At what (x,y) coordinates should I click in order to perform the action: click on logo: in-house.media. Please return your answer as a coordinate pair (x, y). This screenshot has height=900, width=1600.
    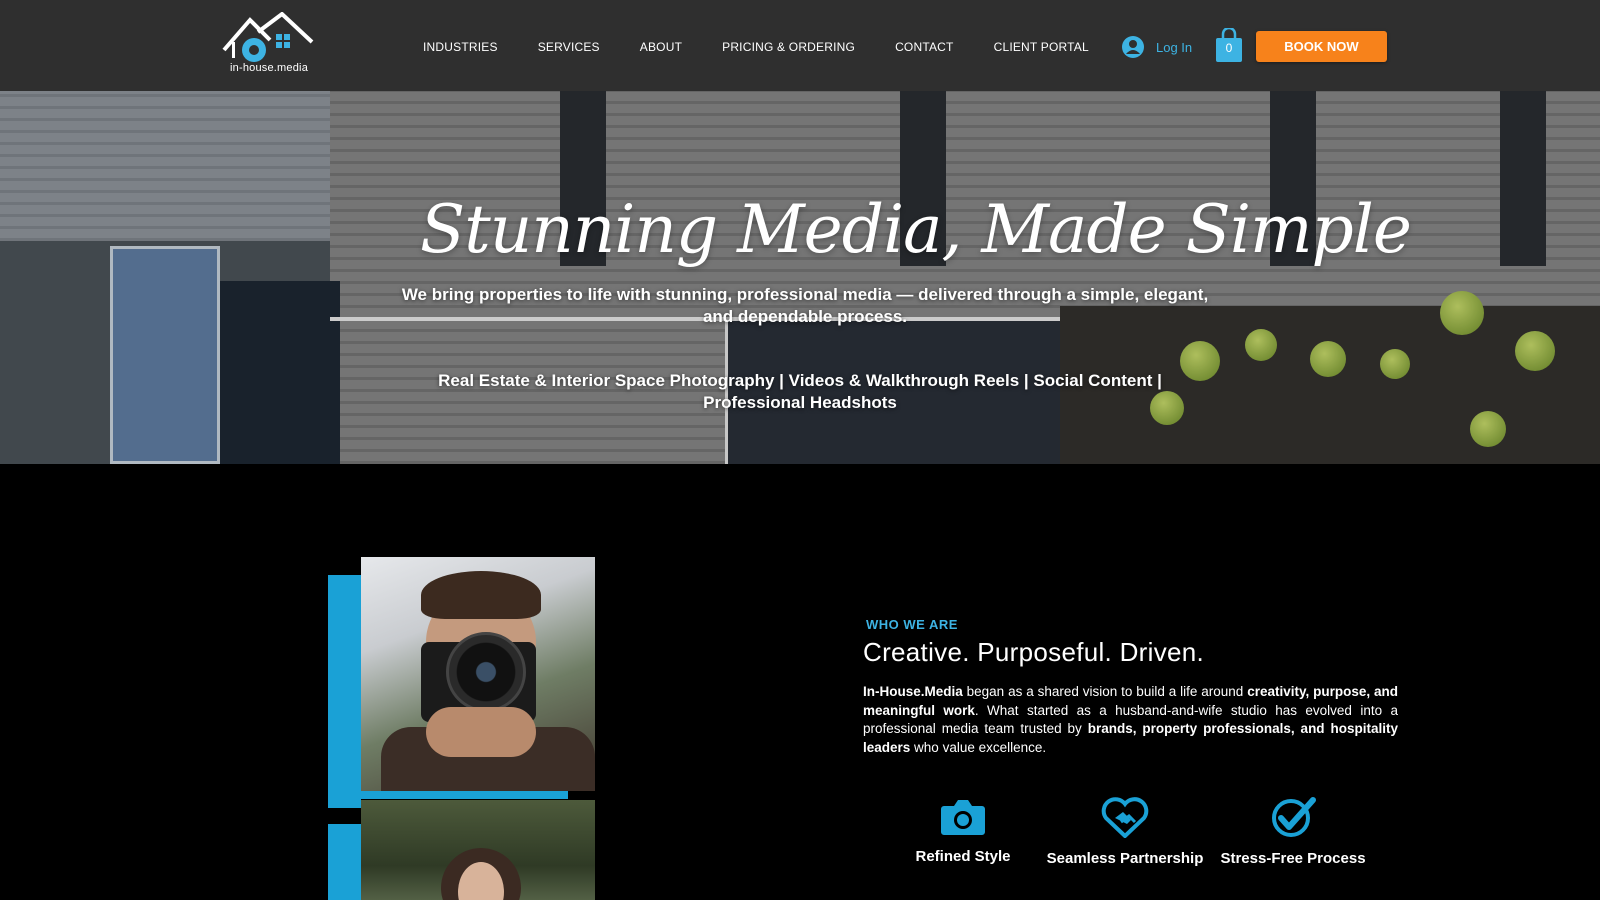
    Looking at the image, I should click on (270, 43).